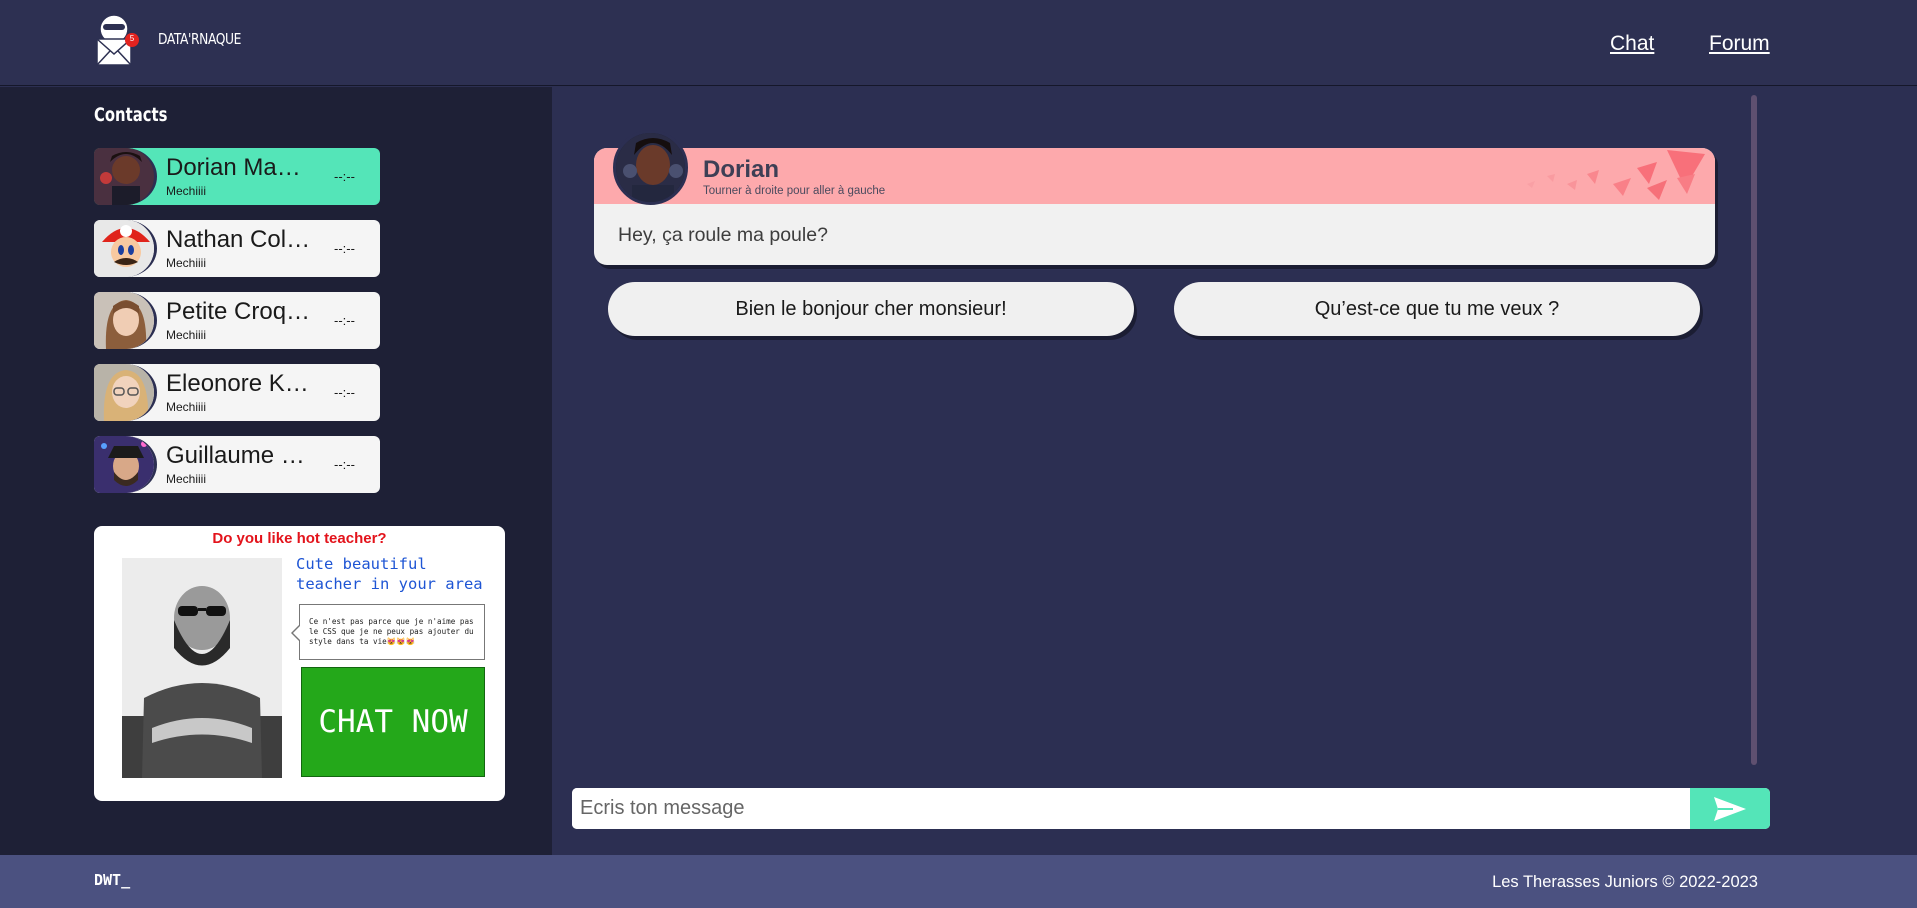 The height and width of the screenshot is (908, 1917). What do you see at coordinates (199, 39) in the screenshot?
I see `brand-name: DATA'RNAQUE` at bounding box center [199, 39].